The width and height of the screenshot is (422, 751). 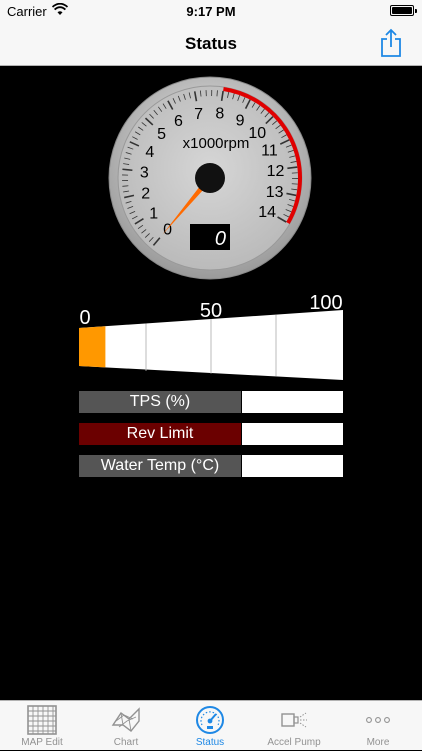 What do you see at coordinates (292, 402) in the screenshot?
I see `readout-tps-value` at bounding box center [292, 402].